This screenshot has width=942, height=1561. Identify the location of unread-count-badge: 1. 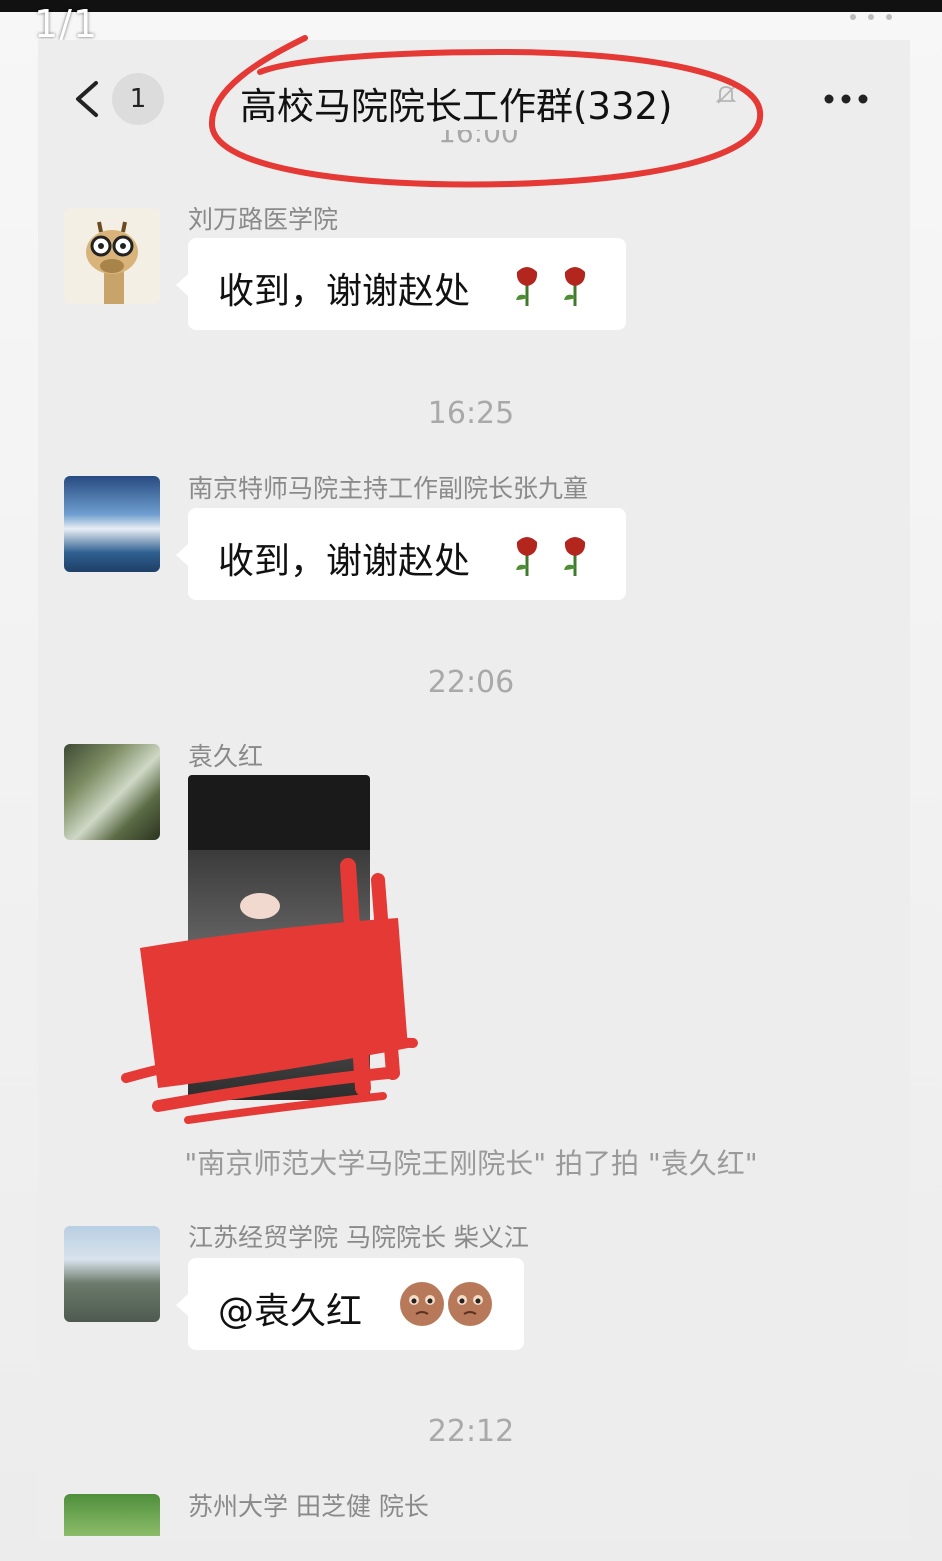
(138, 99).